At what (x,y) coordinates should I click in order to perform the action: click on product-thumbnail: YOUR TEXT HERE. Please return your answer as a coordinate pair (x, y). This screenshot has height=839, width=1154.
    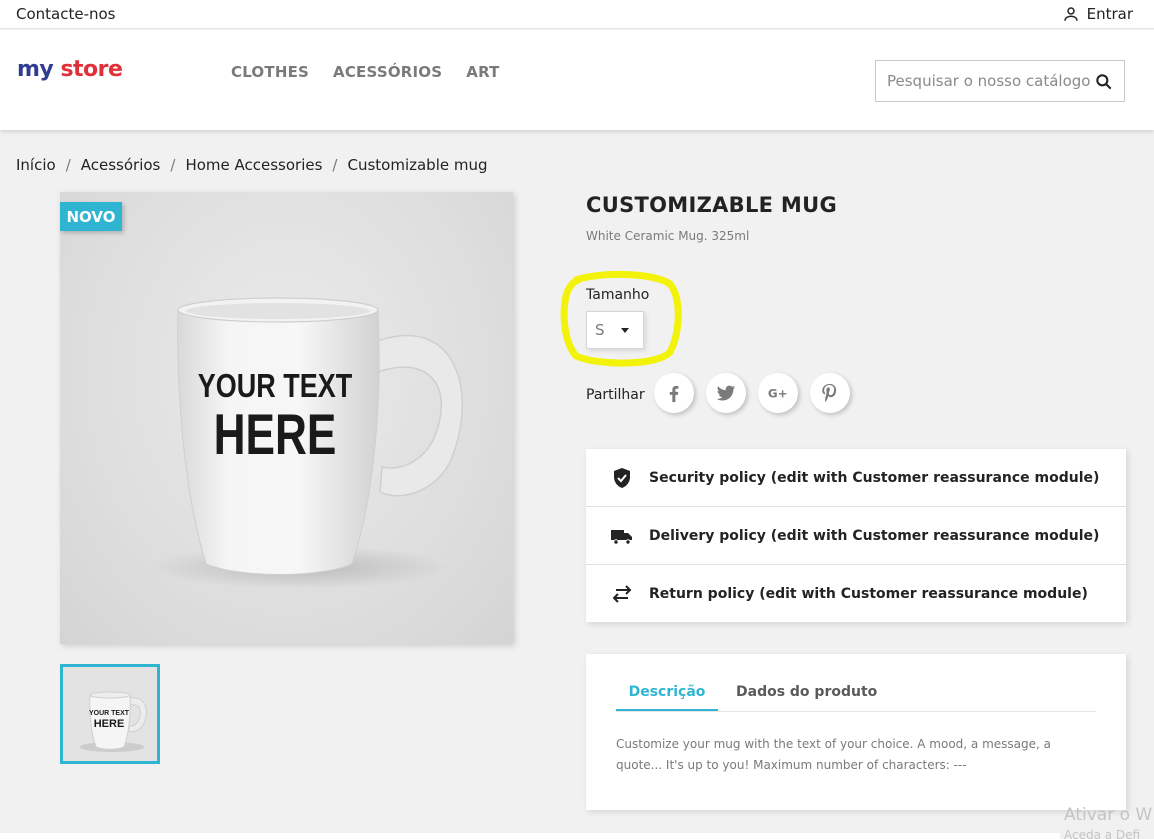
    Looking at the image, I should click on (110, 714).